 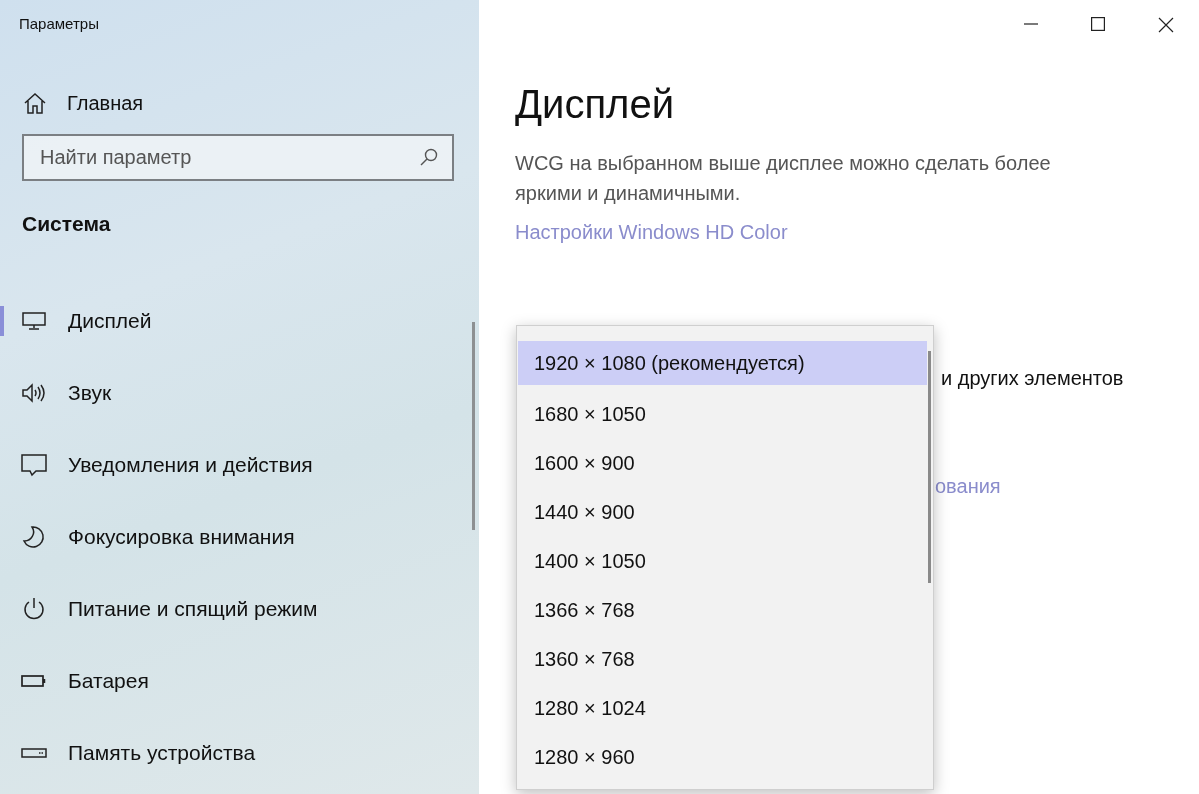 I want to click on home-icon, so click(x=35, y=103).